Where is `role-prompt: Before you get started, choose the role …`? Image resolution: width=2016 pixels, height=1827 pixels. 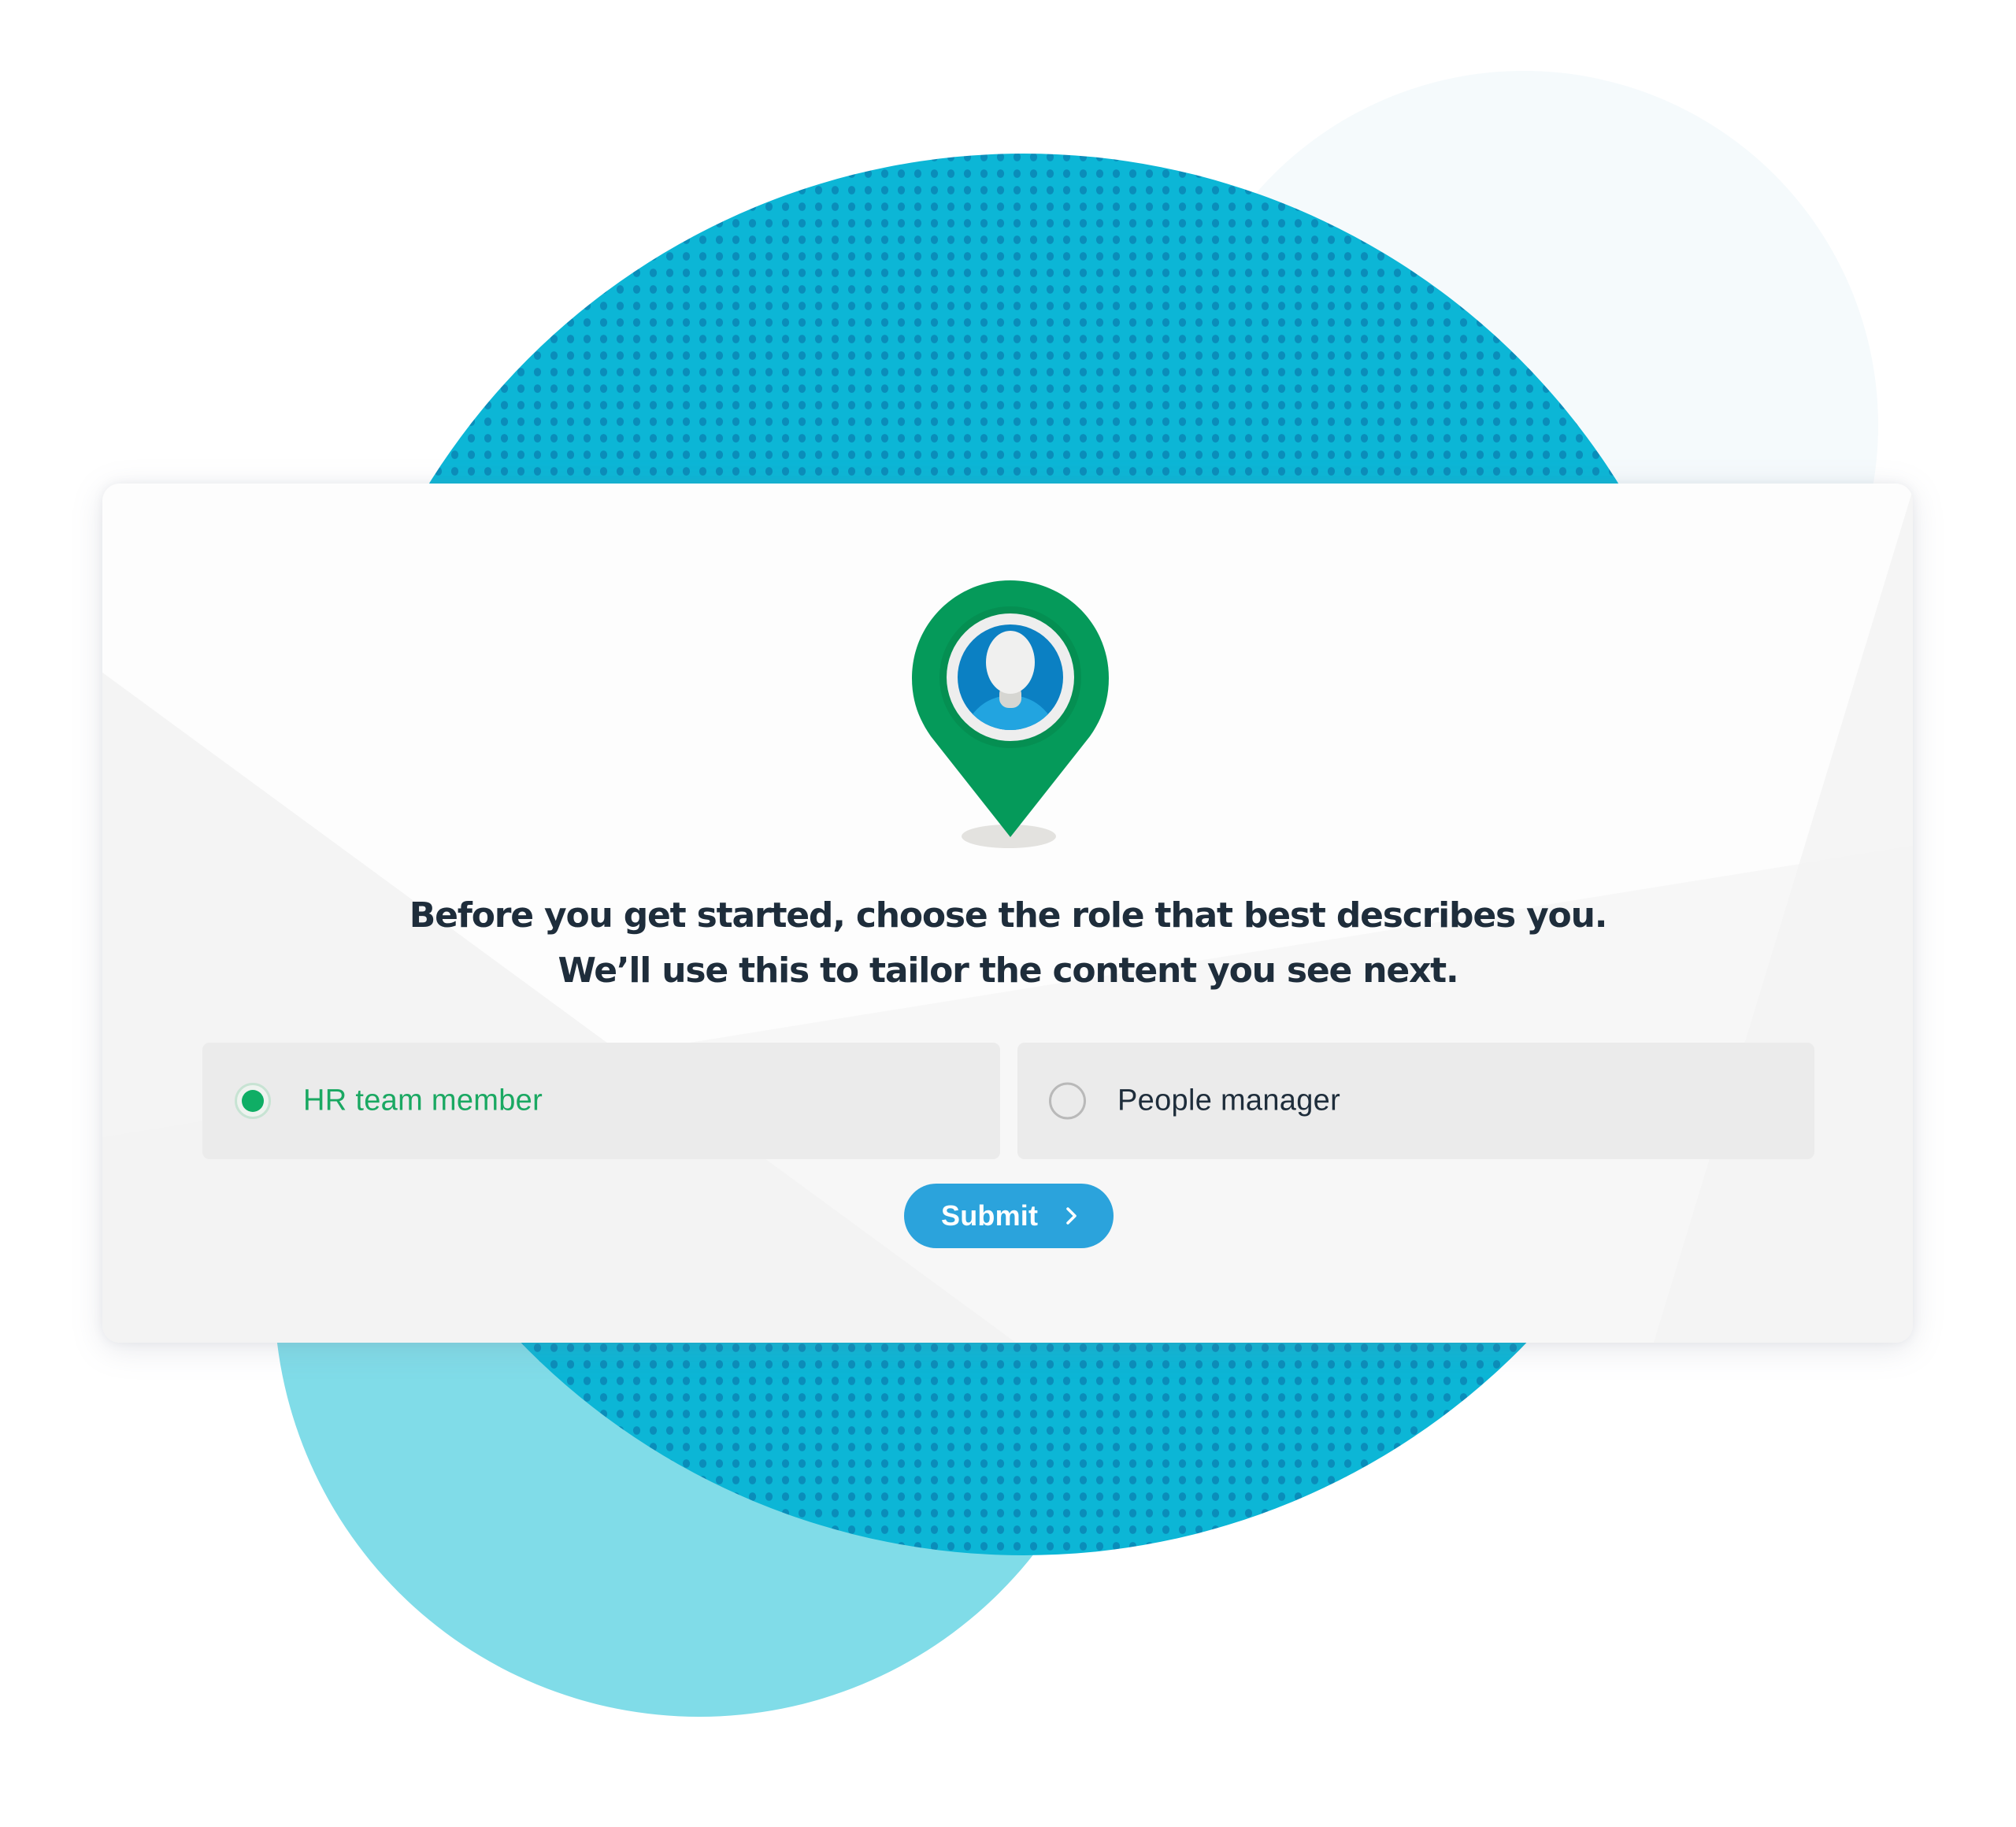
role-prompt: Before you get started, choose the role … is located at coordinates (1008, 943).